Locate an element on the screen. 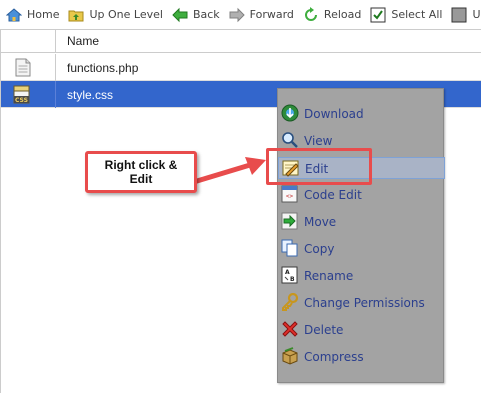  menu-item-label: Delete is located at coordinates (324, 330).